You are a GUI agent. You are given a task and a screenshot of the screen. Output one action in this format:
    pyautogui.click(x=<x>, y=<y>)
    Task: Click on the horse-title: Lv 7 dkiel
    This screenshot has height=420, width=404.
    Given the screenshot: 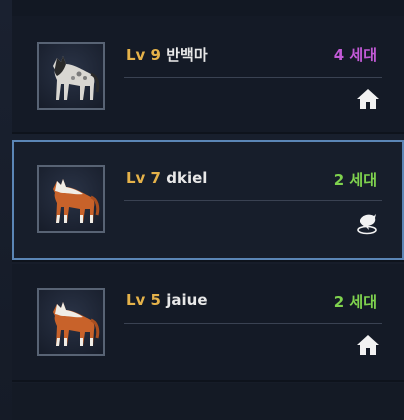 What is the action you would take?
    pyautogui.click(x=166, y=178)
    